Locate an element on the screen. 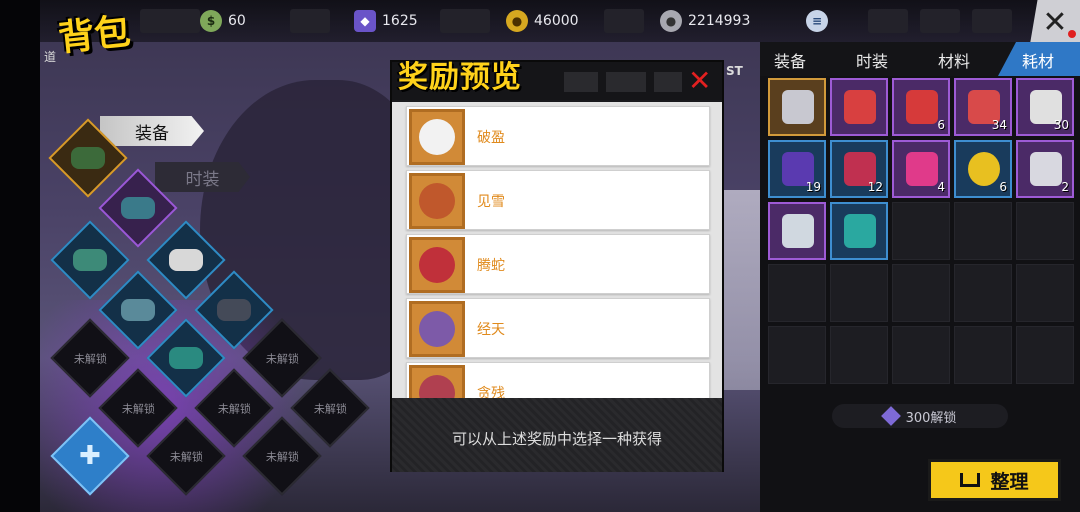  wristband-icon is located at coordinates (437, 329).